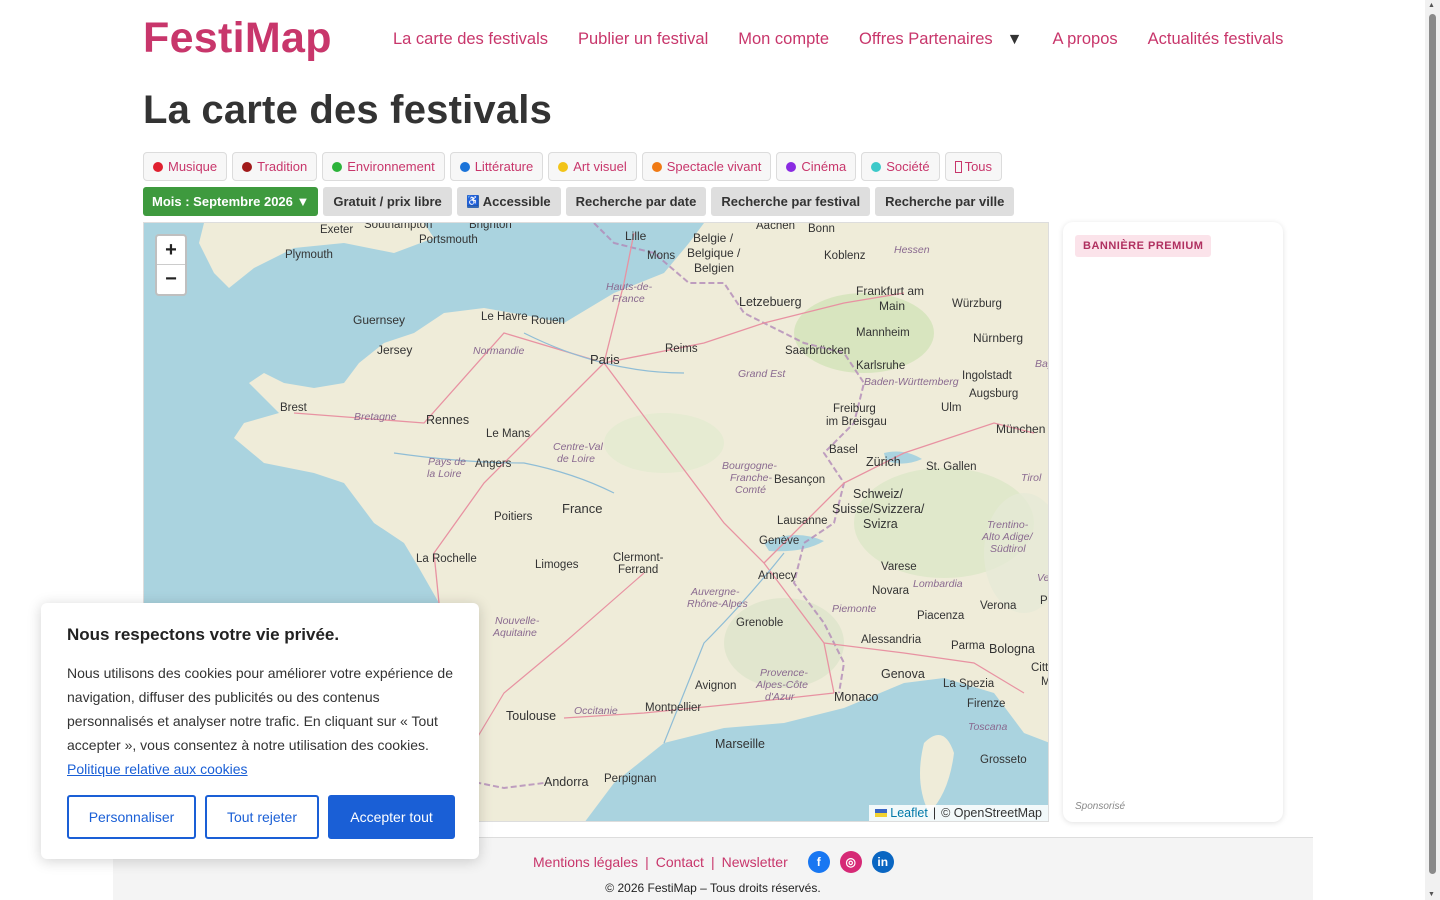  I want to click on chip-litterature: Littérature, so click(496, 166).